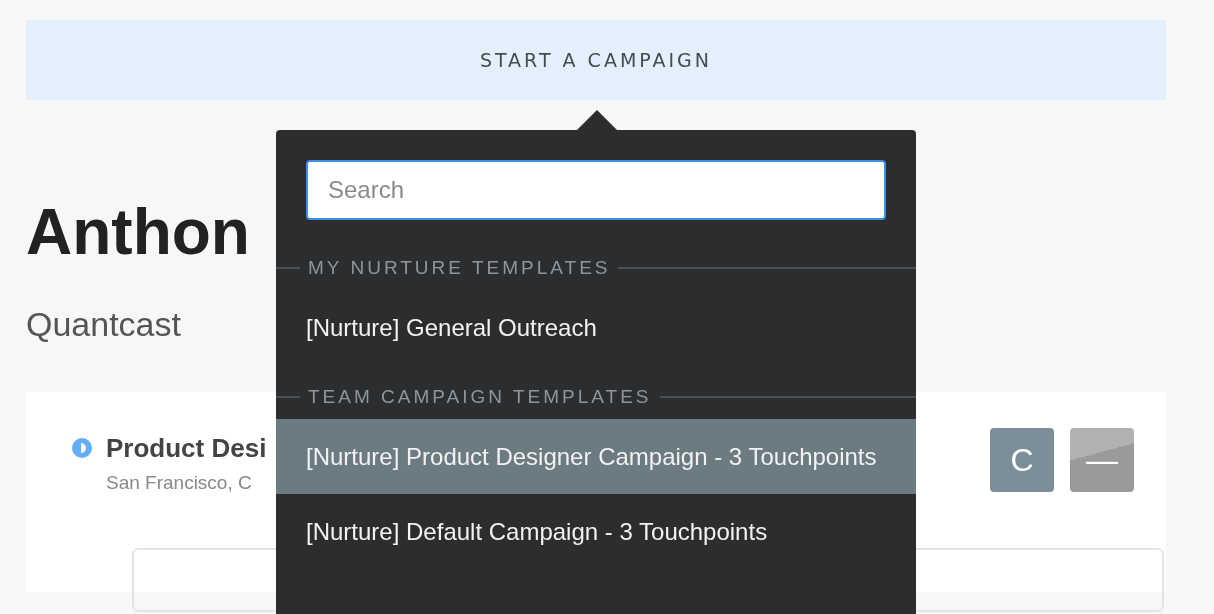  What do you see at coordinates (186, 448) in the screenshot?
I see `position-title: Product Desi` at bounding box center [186, 448].